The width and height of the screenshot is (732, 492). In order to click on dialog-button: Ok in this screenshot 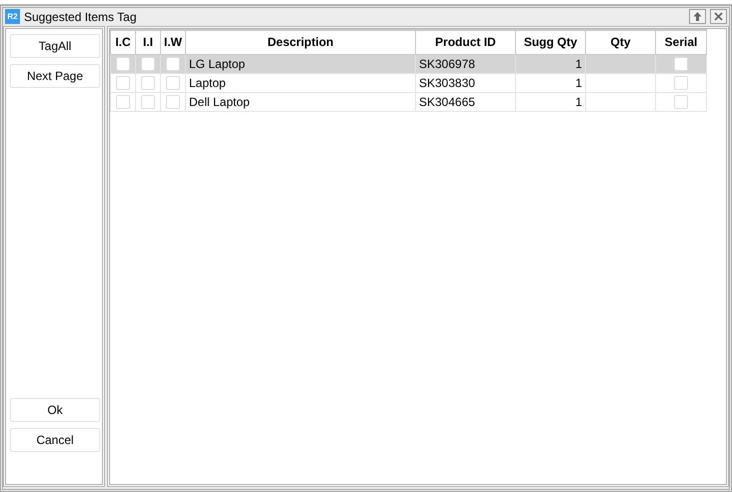, I will do `click(55, 410)`.